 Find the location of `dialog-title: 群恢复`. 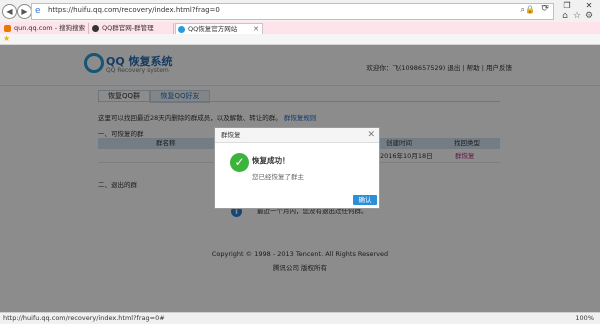

dialog-title: 群恢复 is located at coordinates (231, 135).